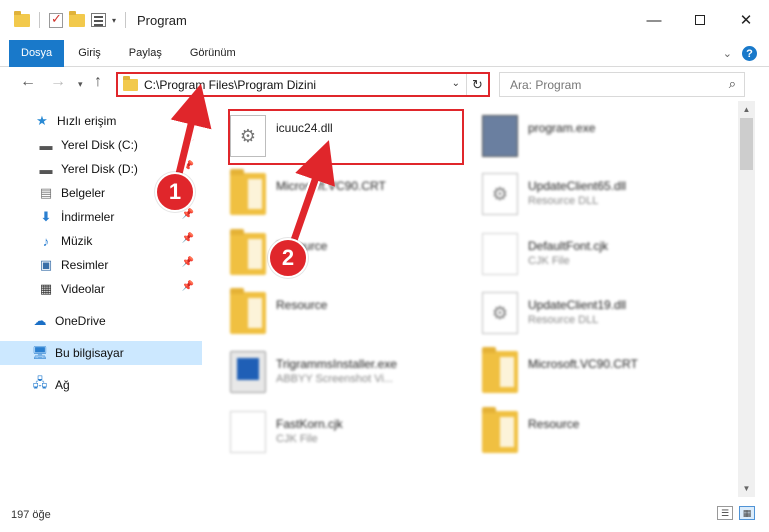 The height and width of the screenshot is (532, 769). Describe the element at coordinates (40, 382) in the screenshot. I see `network-icon: 🖧` at that location.